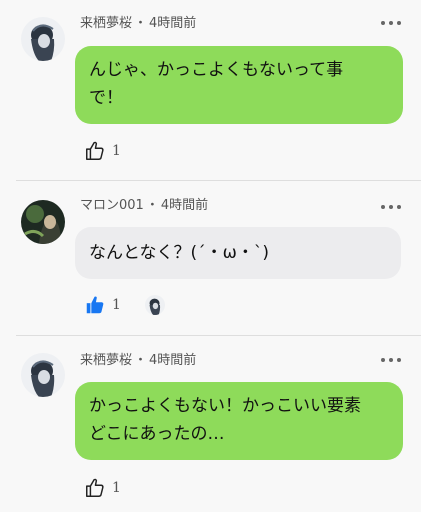 The width and height of the screenshot is (421, 512). I want to click on comment-text-line: かっこよくもない！かっこいい要素, so click(225, 406).